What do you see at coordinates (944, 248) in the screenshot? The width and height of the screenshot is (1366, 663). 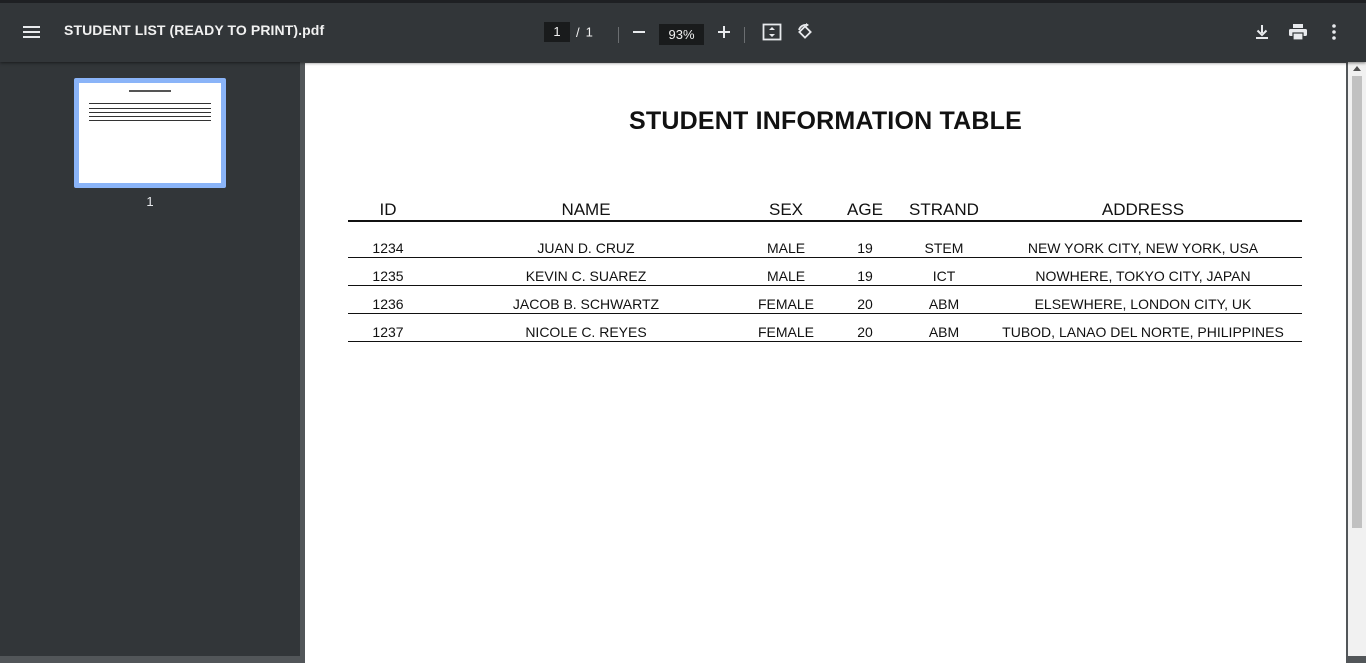 I see `cell-strand: STEM` at bounding box center [944, 248].